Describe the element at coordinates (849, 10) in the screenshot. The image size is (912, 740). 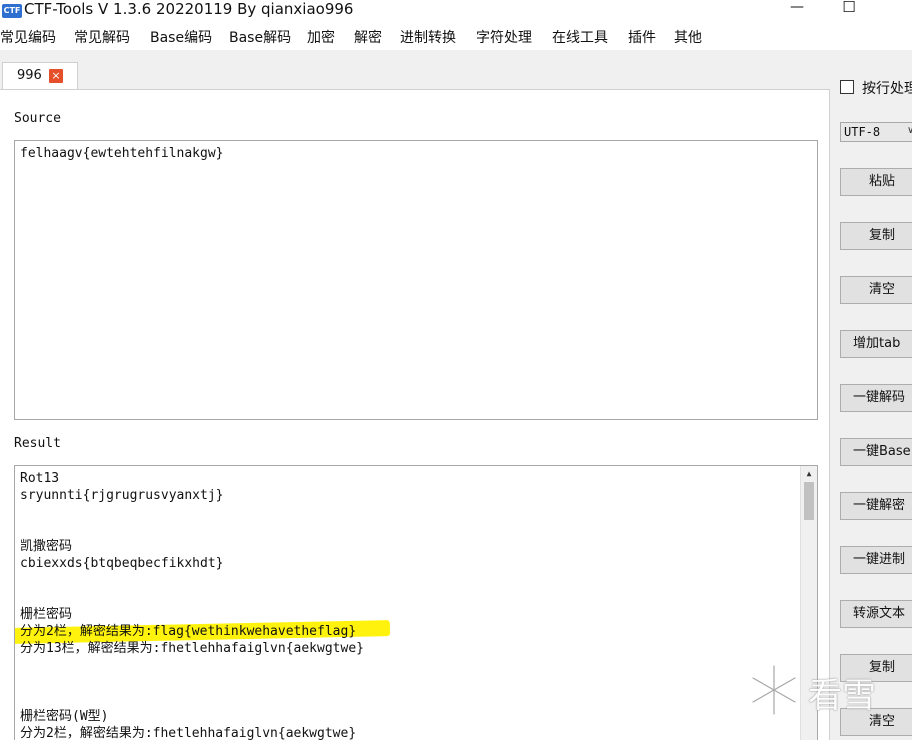
I see `maximize-button: ☐` at that location.